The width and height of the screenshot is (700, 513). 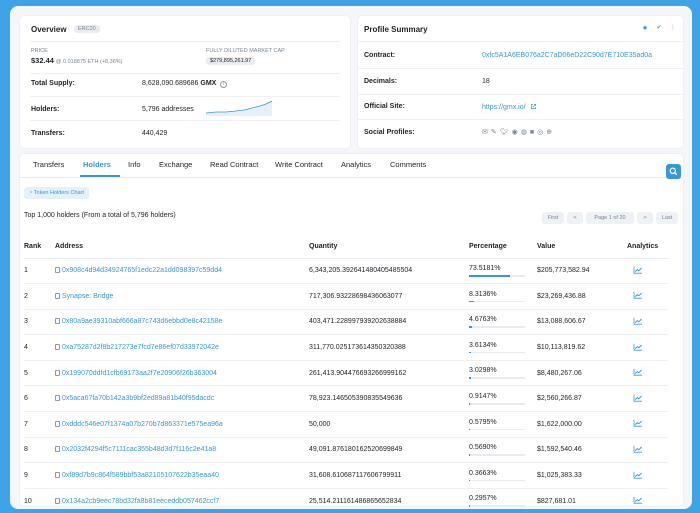 I want to click on percentage-cell: 0.9147%, so click(x=503, y=399).